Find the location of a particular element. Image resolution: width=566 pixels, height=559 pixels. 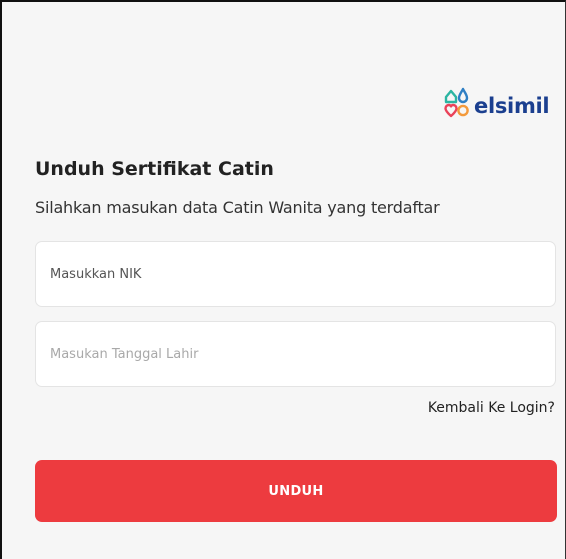

elsimil-logo: elsimil is located at coordinates (497, 102).